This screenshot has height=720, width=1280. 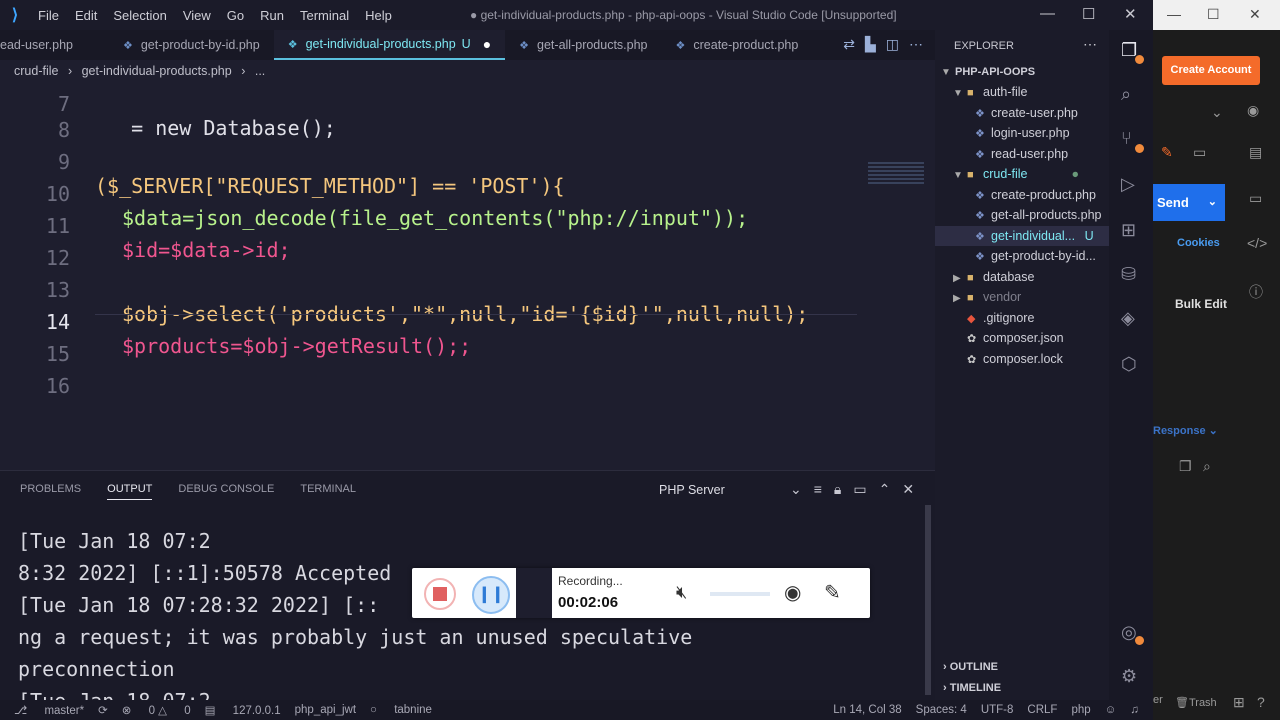 I want to click on maximize-panel-icon: ▭, so click(x=859, y=489).